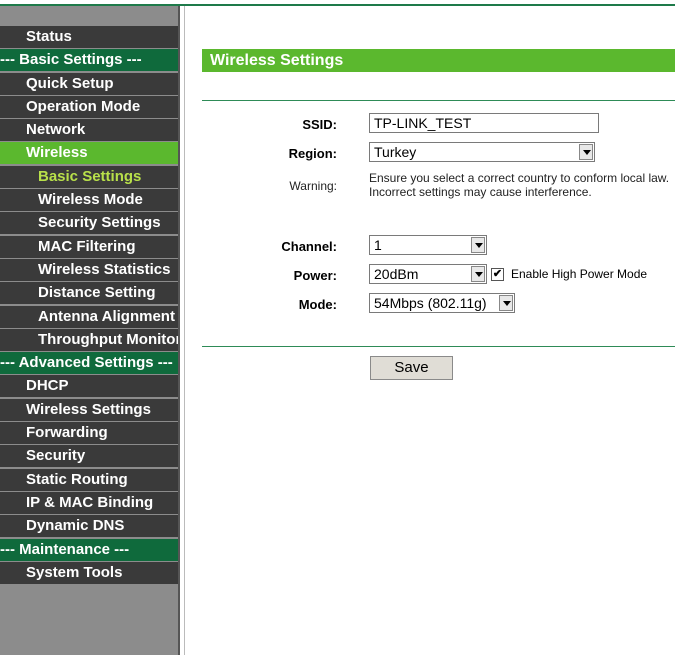 The height and width of the screenshot is (655, 675). I want to click on sidebar-item-basic-settings: Basic Settings, so click(89, 176).